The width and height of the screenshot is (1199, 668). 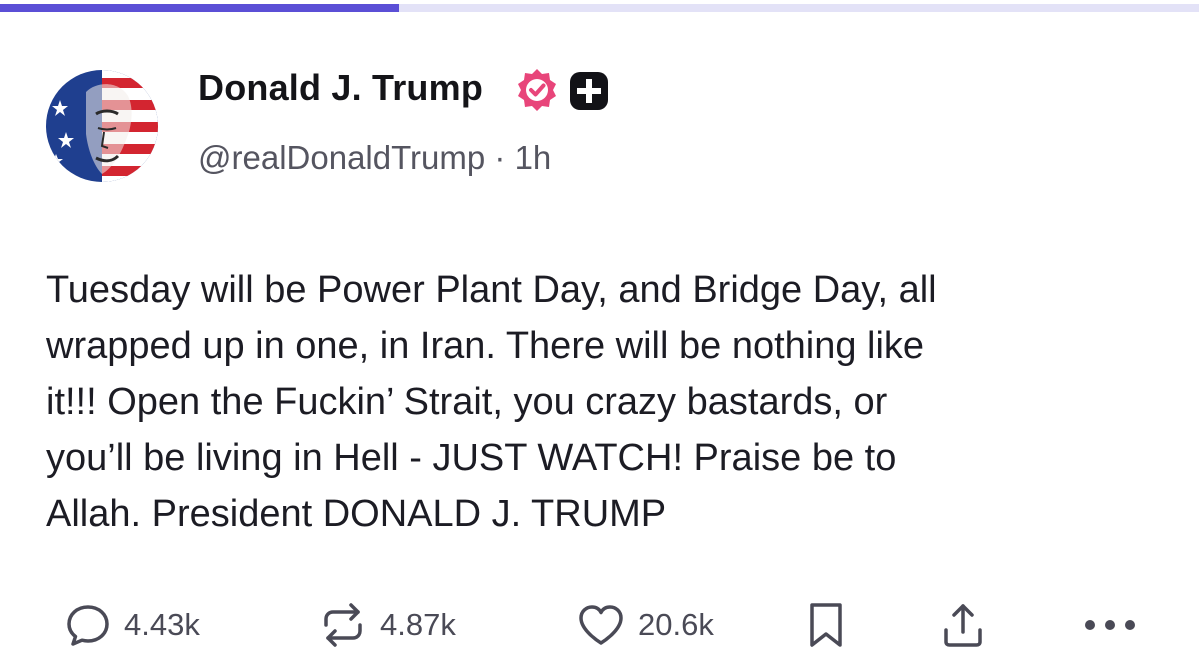 I want to click on verified-badge-icon, so click(x=537, y=90).